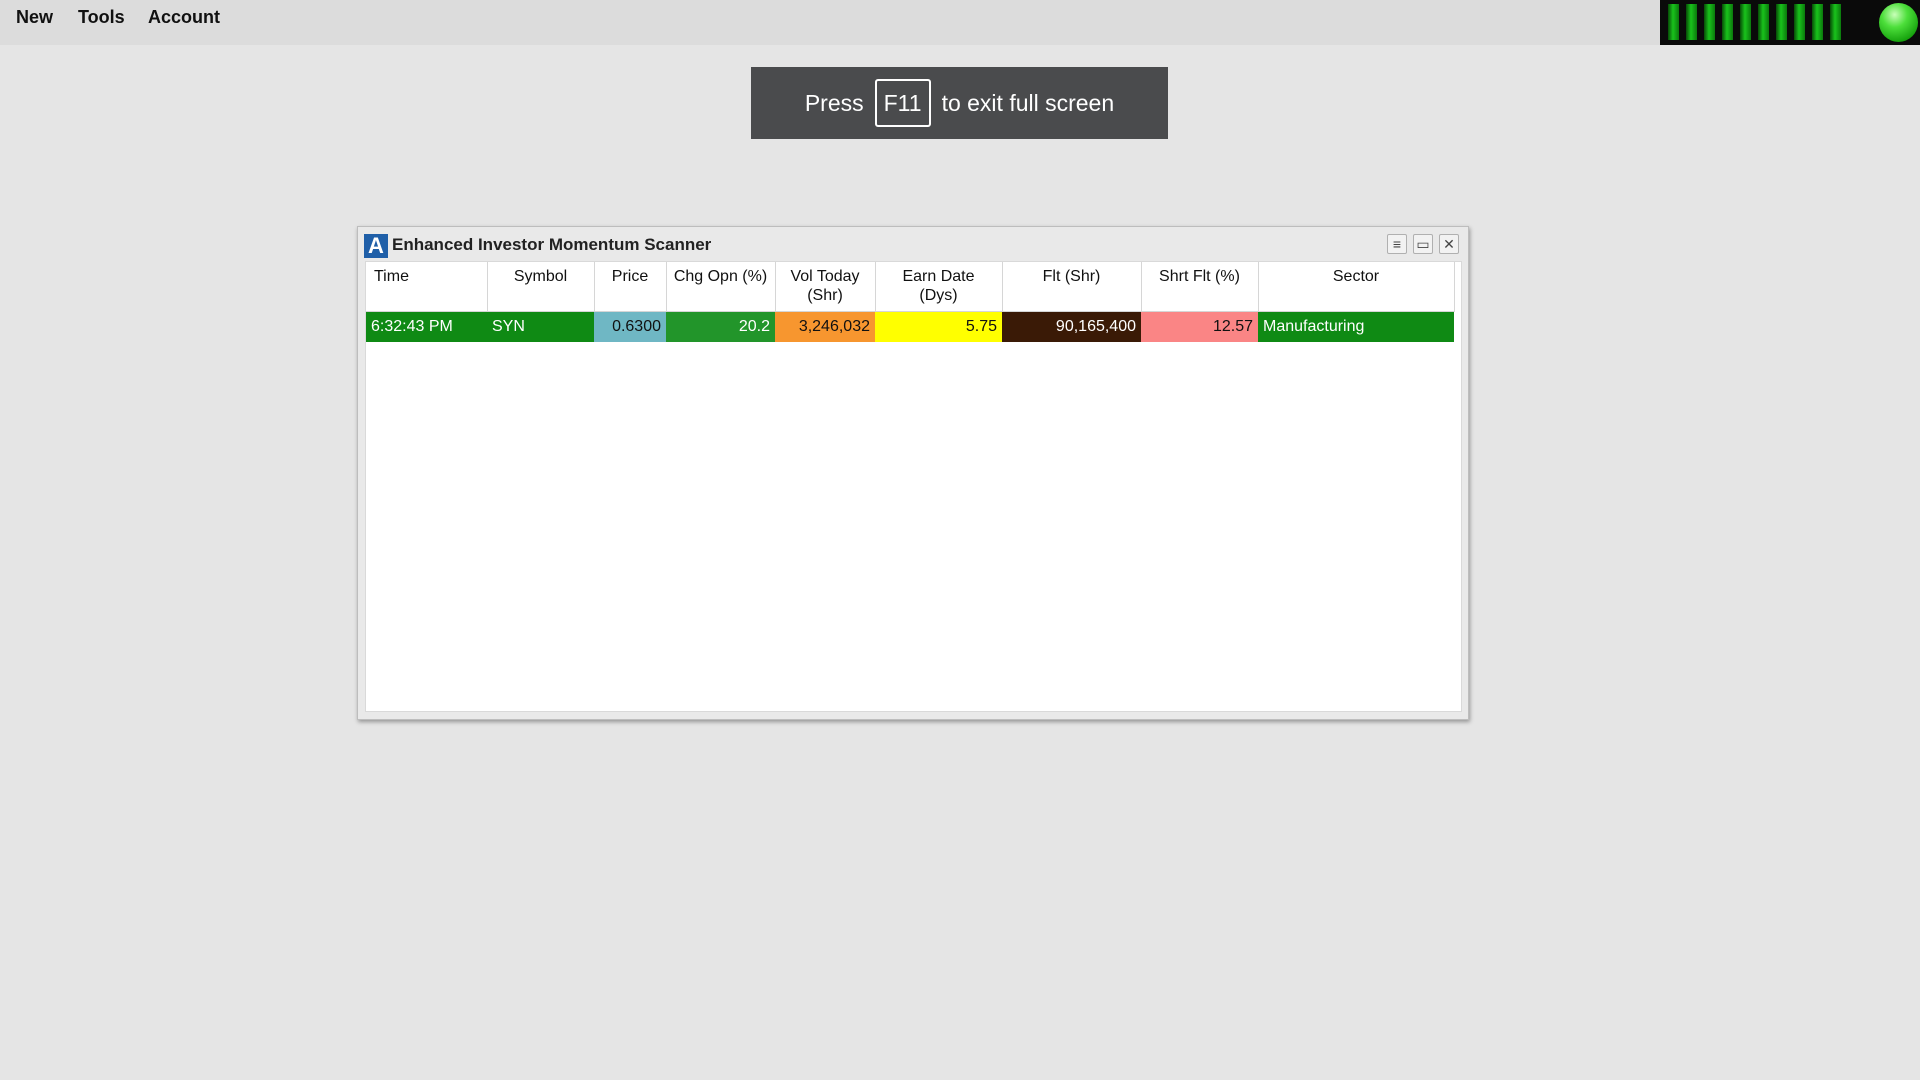 This screenshot has height=1080, width=1920. What do you see at coordinates (825, 326) in the screenshot?
I see `cell-vol-today: 3,246,032` at bounding box center [825, 326].